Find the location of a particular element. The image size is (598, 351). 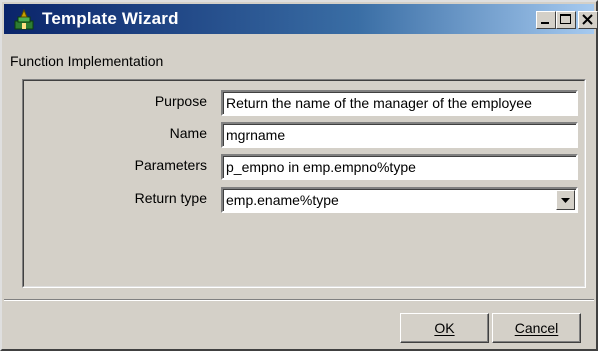

name-input: mgrname is located at coordinates (399, 135).